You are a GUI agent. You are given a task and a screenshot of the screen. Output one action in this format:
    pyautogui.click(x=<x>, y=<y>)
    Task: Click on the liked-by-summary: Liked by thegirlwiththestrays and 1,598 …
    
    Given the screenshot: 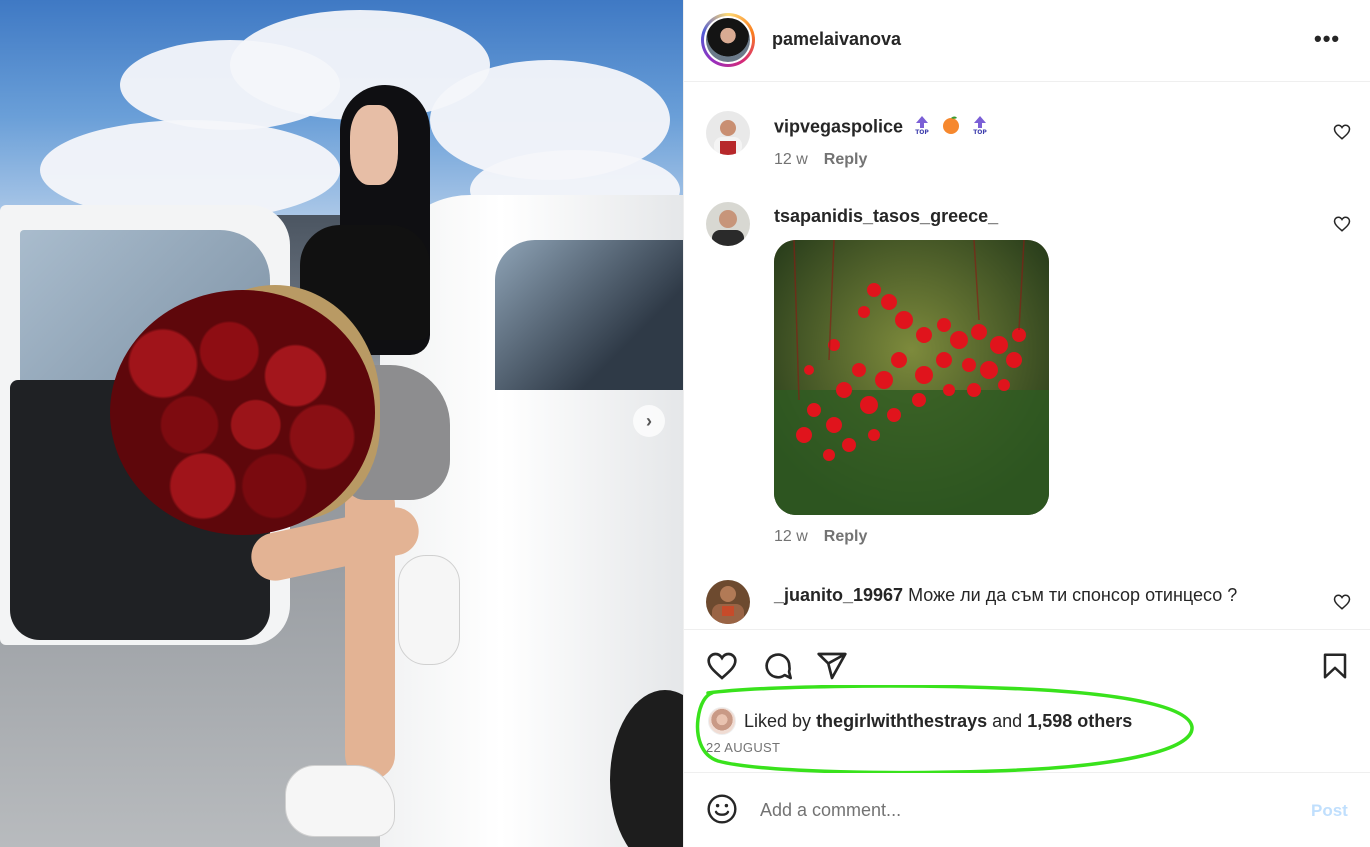 What is the action you would take?
    pyautogui.click(x=920, y=721)
    